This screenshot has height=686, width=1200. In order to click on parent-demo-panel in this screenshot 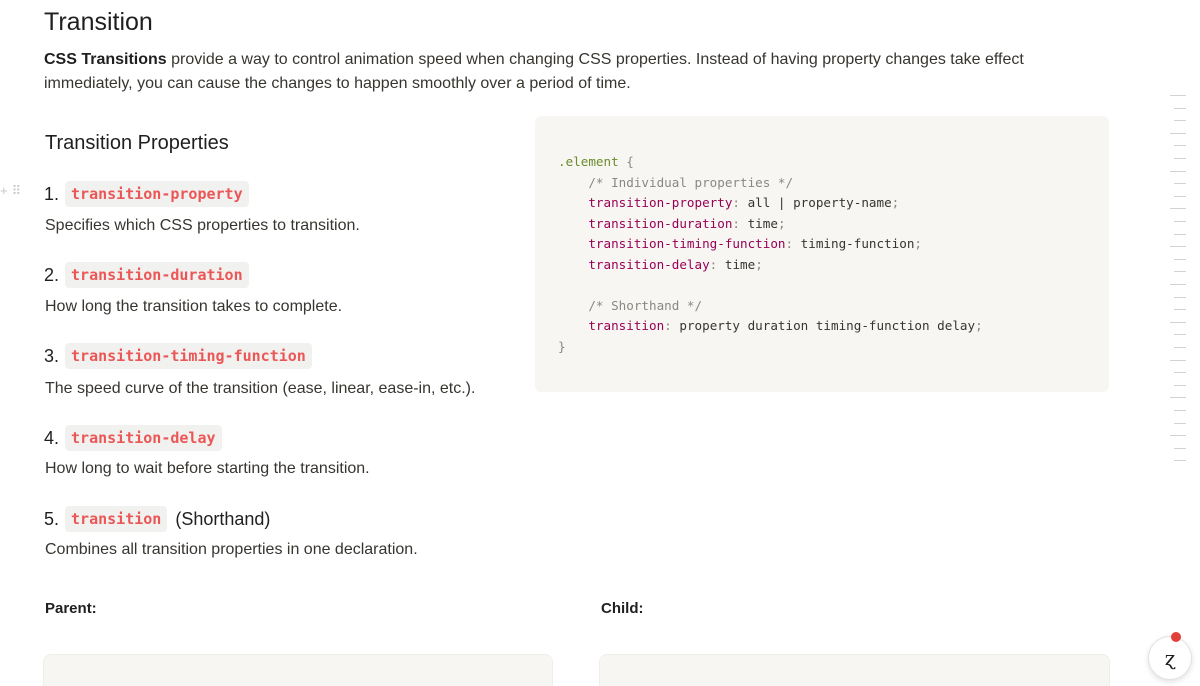, I will do `click(298, 670)`.